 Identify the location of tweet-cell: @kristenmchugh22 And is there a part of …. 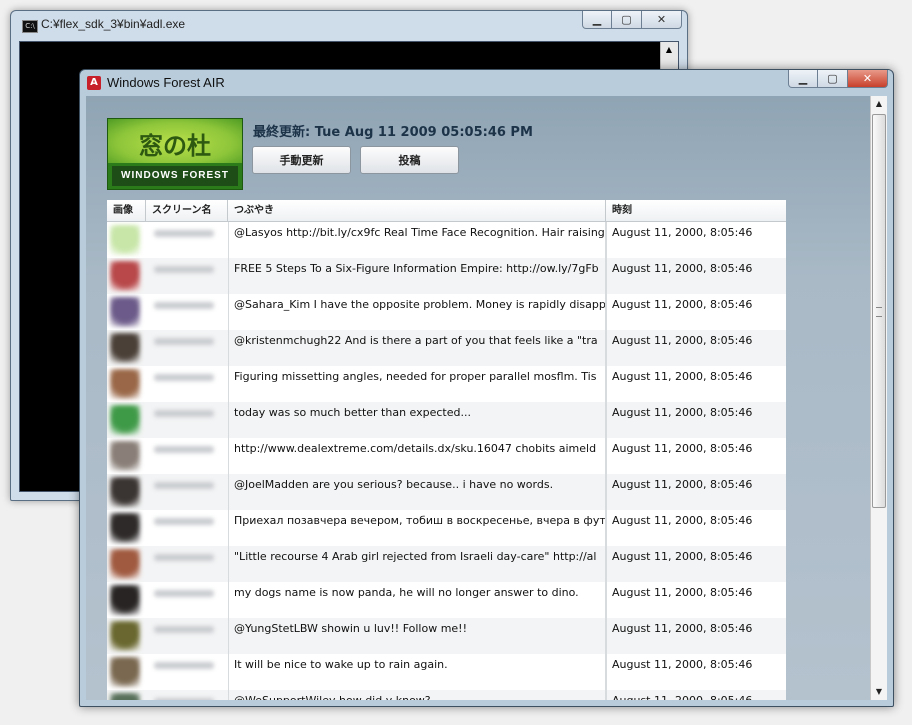
(417, 348).